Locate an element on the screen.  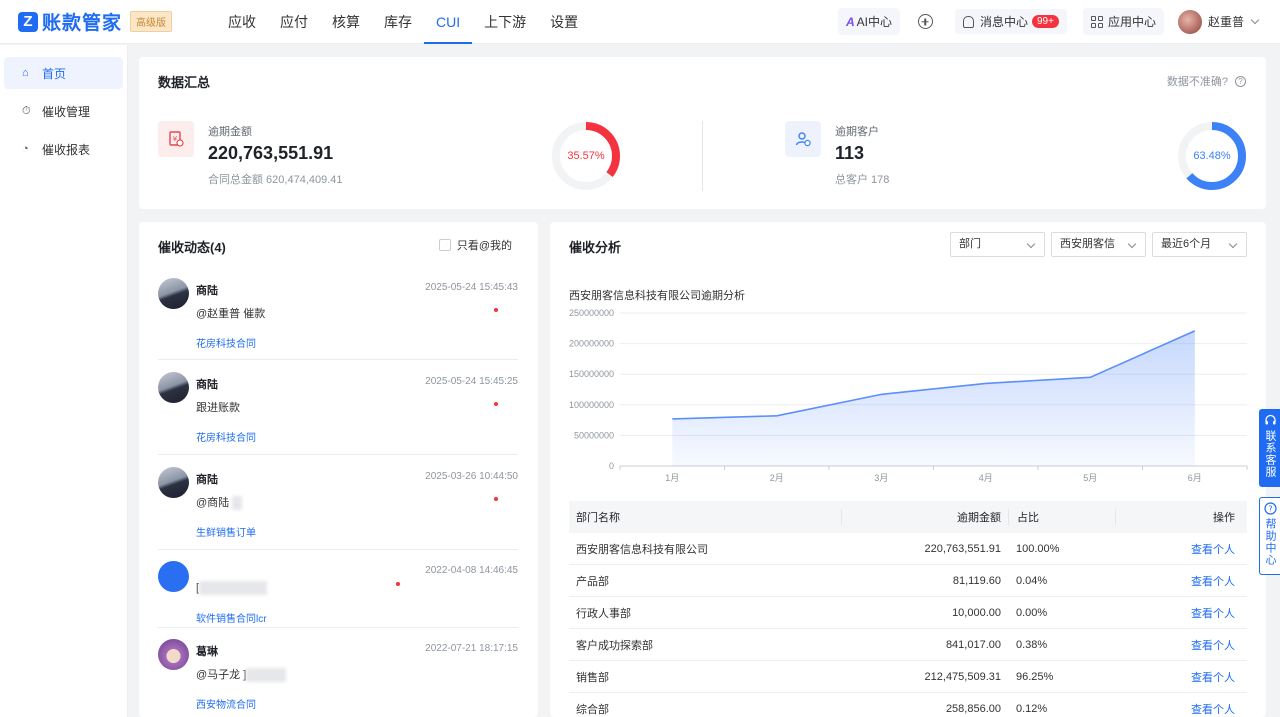
message-count-badge: 99+ is located at coordinates (1045, 21).